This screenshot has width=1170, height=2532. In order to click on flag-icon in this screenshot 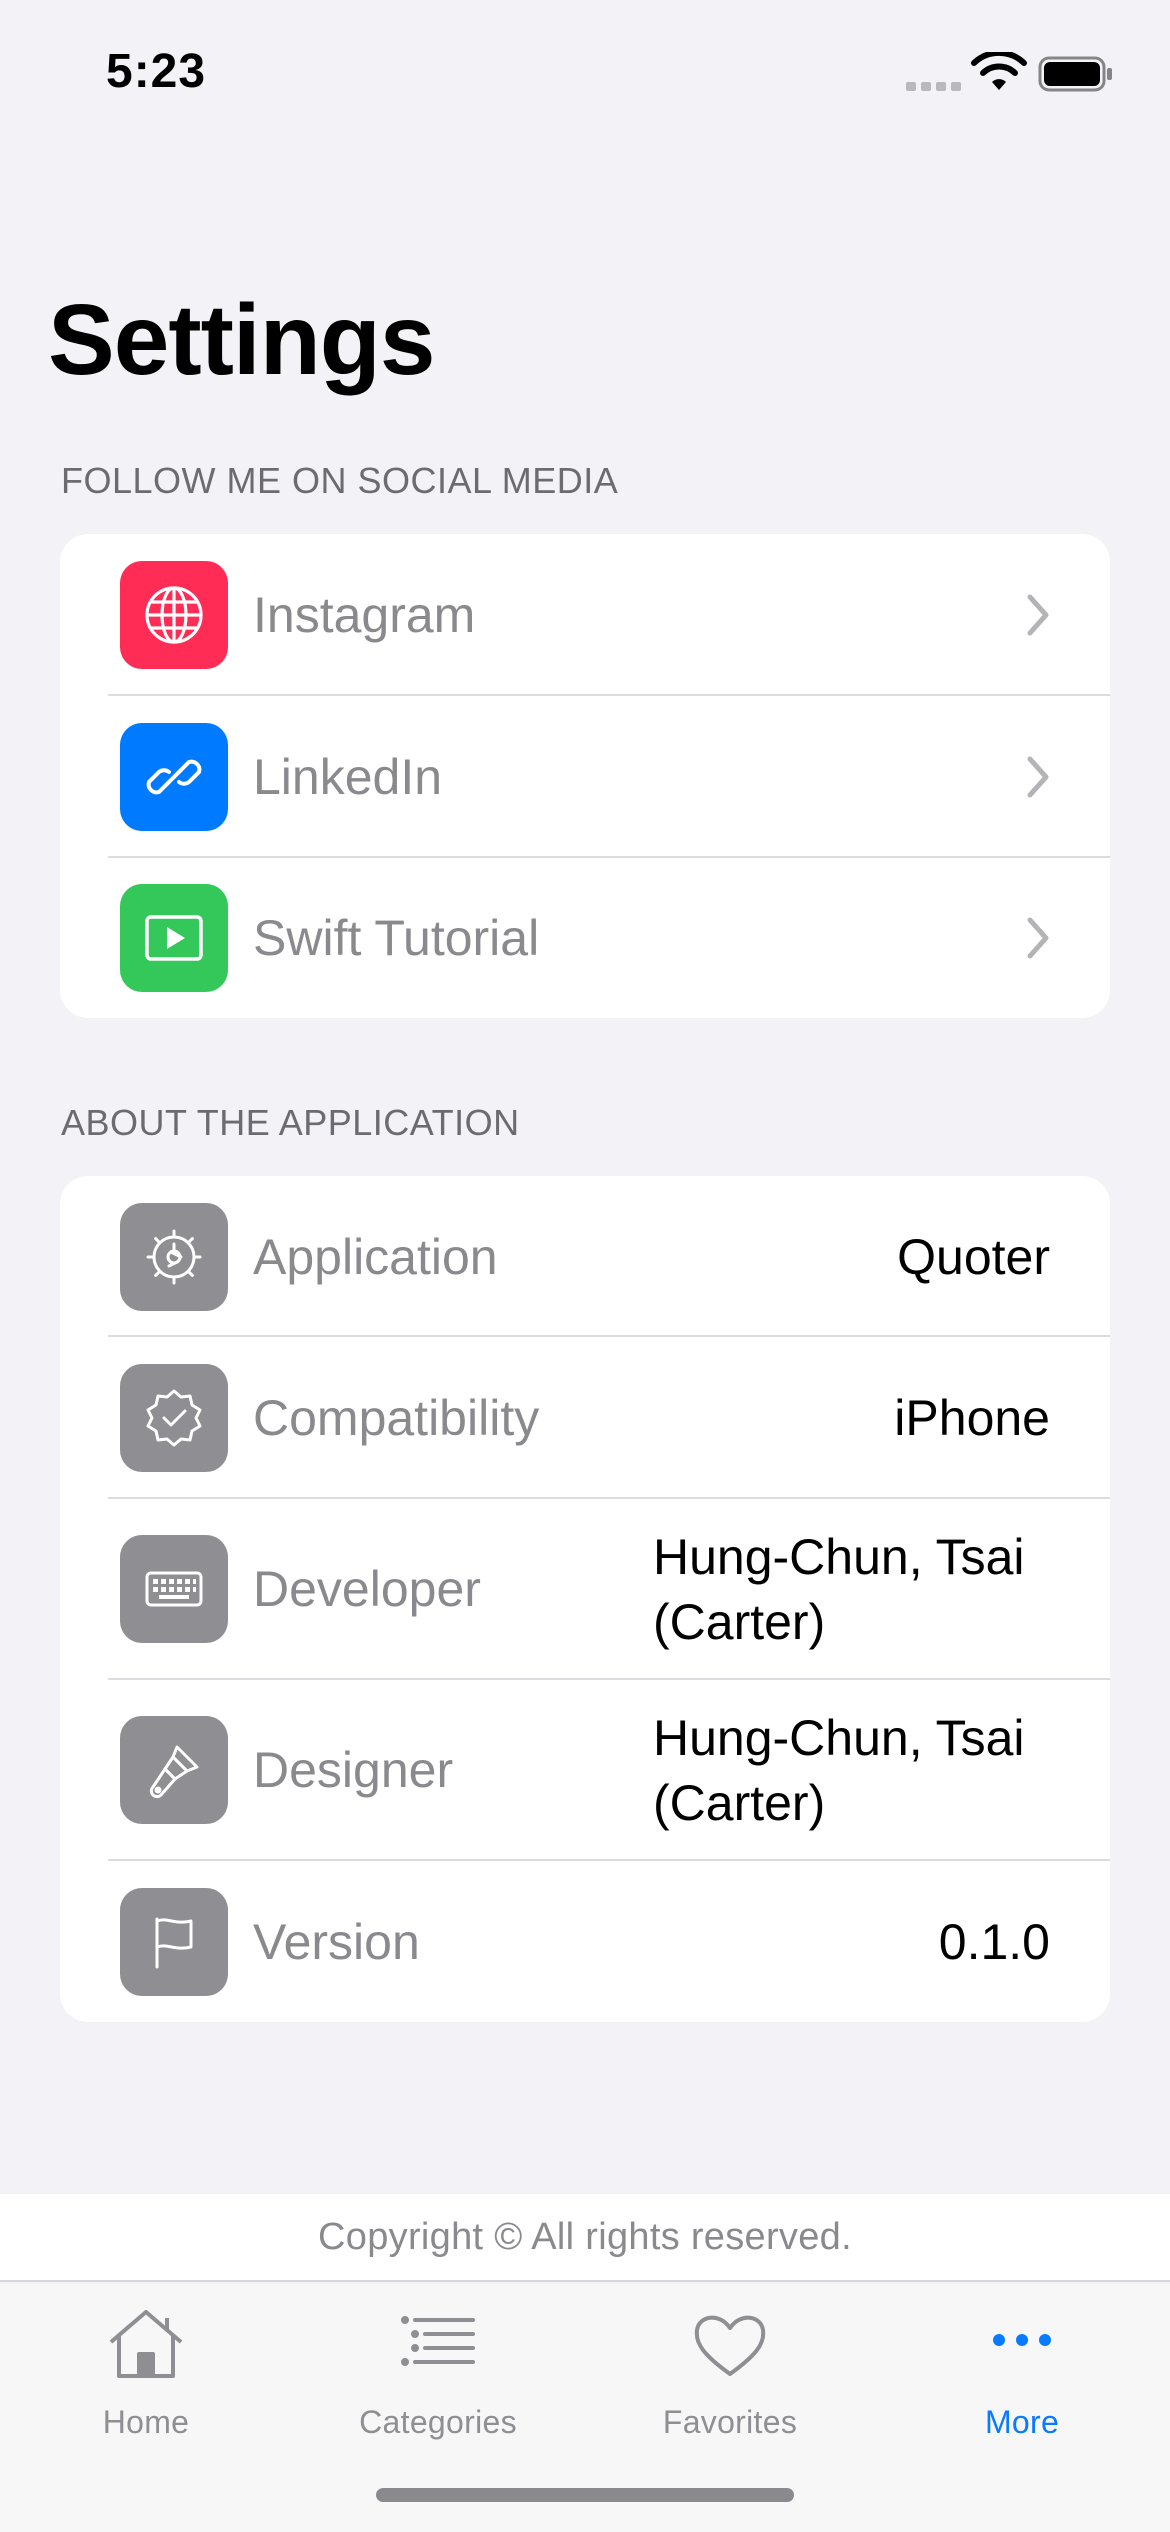, I will do `click(174, 1942)`.